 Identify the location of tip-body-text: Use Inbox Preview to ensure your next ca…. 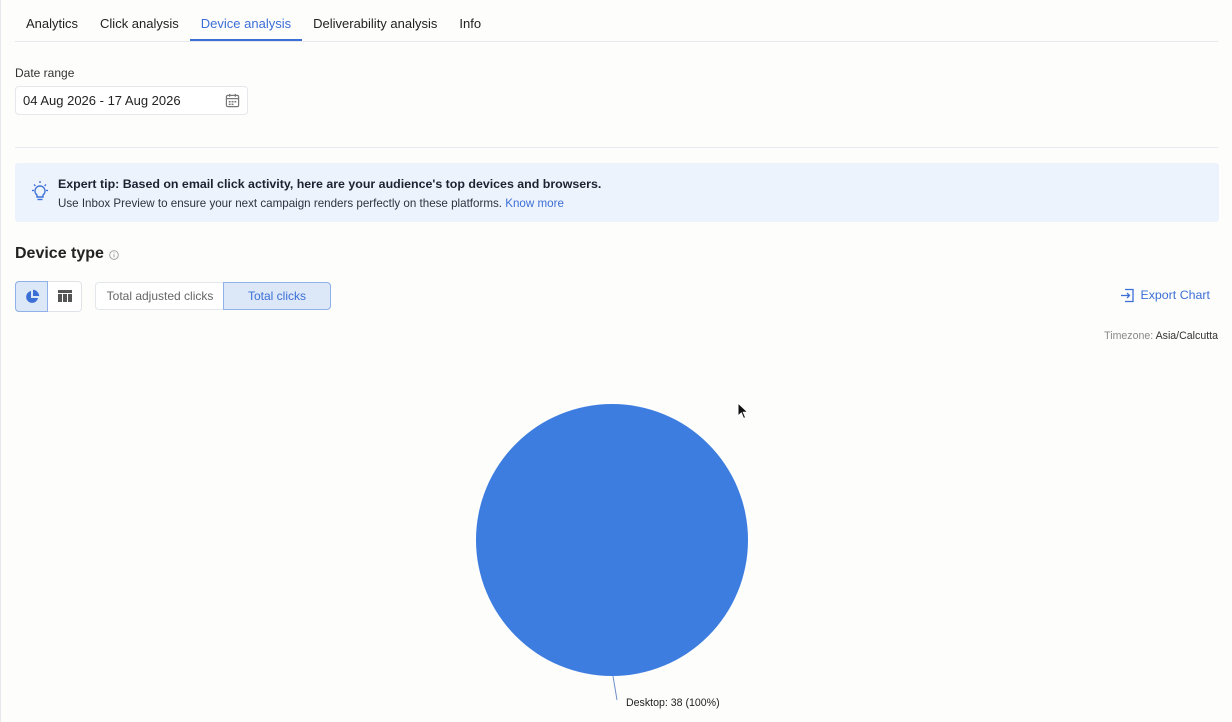
(280, 203).